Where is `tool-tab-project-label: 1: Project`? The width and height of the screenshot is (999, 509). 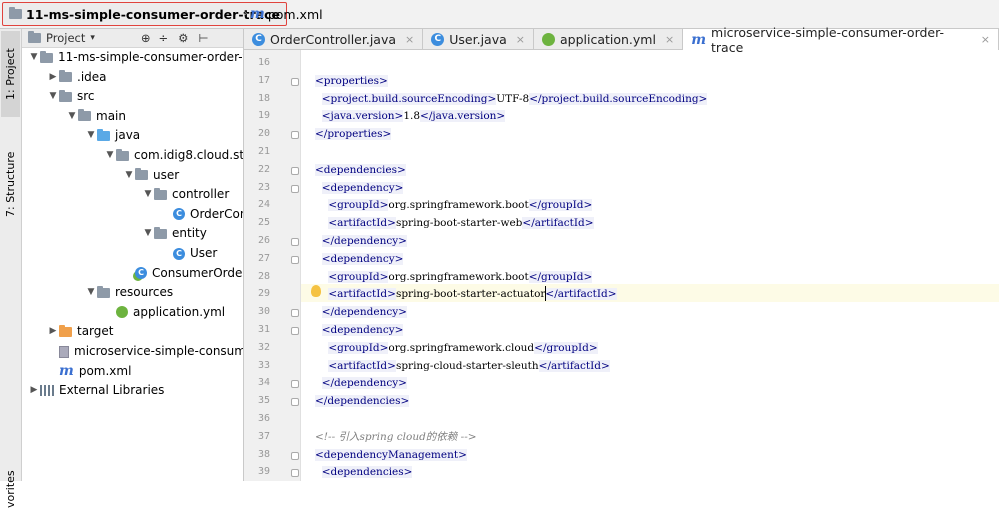
tool-tab-project-label: 1: Project is located at coordinates (10, 74).